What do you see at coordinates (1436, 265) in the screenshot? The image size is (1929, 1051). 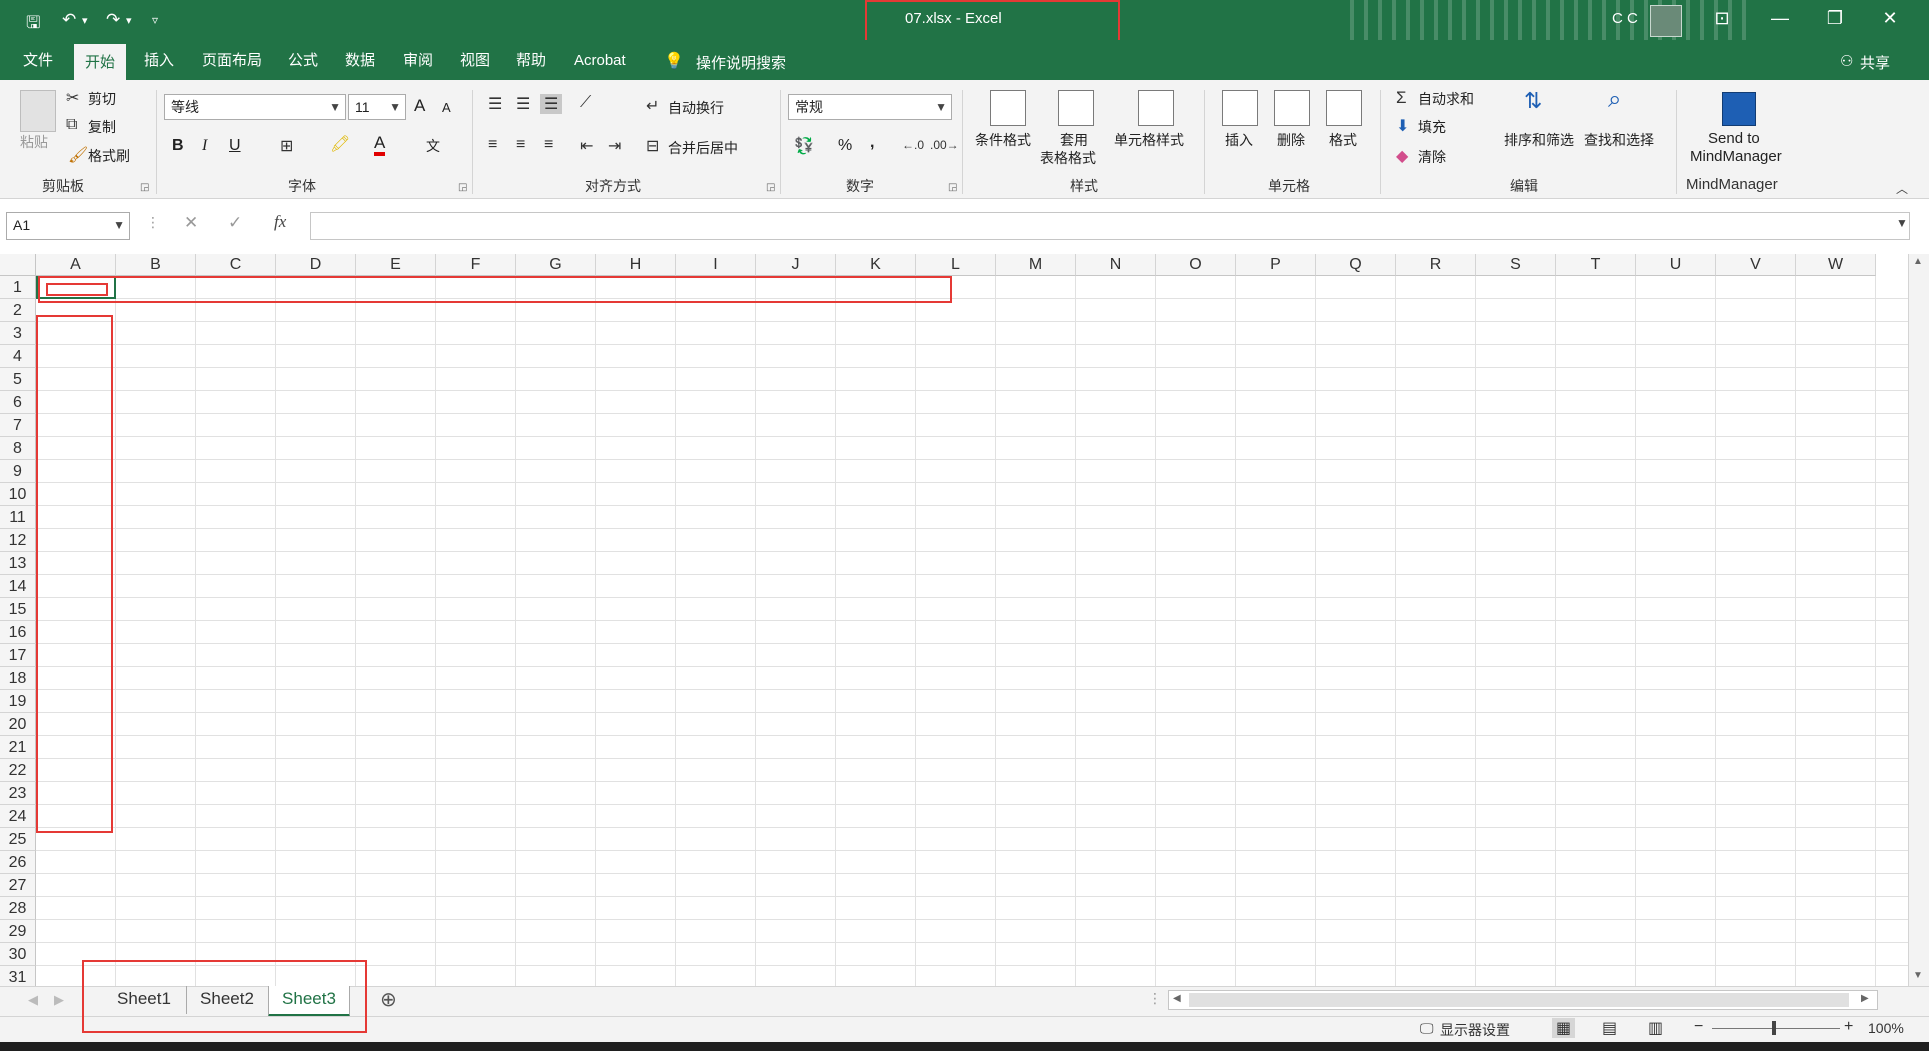 I see `column-header: R` at bounding box center [1436, 265].